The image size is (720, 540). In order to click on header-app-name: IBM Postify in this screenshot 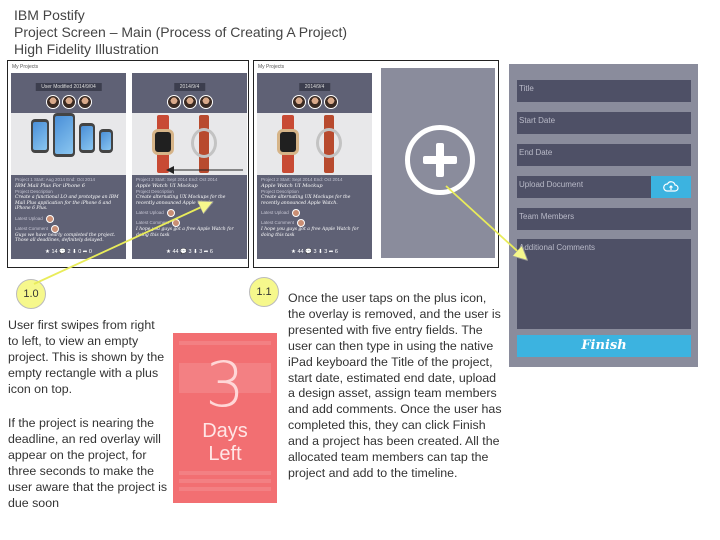, I will do `click(49, 15)`.